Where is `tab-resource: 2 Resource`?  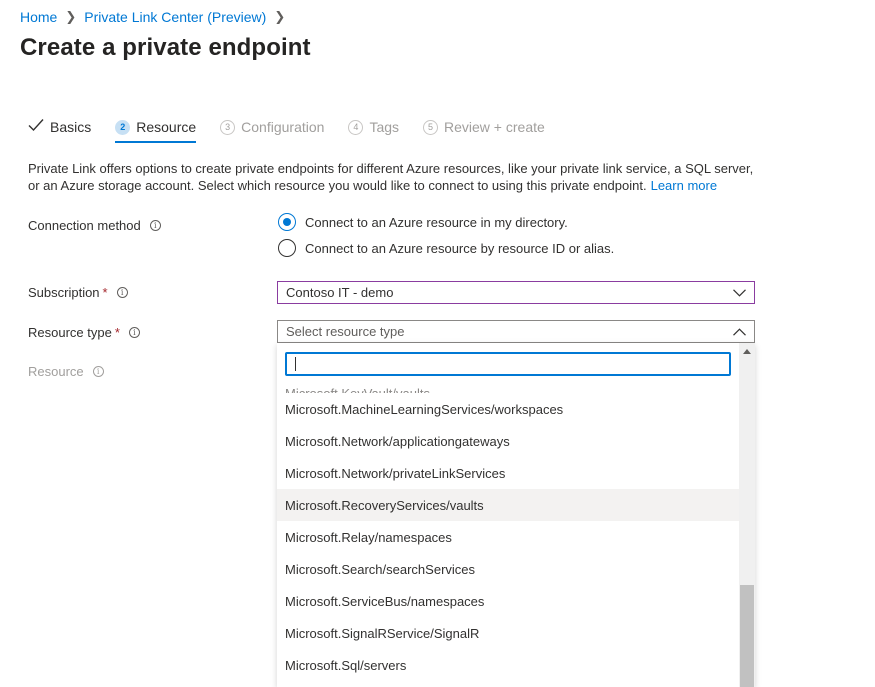
tab-resource: 2 Resource is located at coordinates (155, 131).